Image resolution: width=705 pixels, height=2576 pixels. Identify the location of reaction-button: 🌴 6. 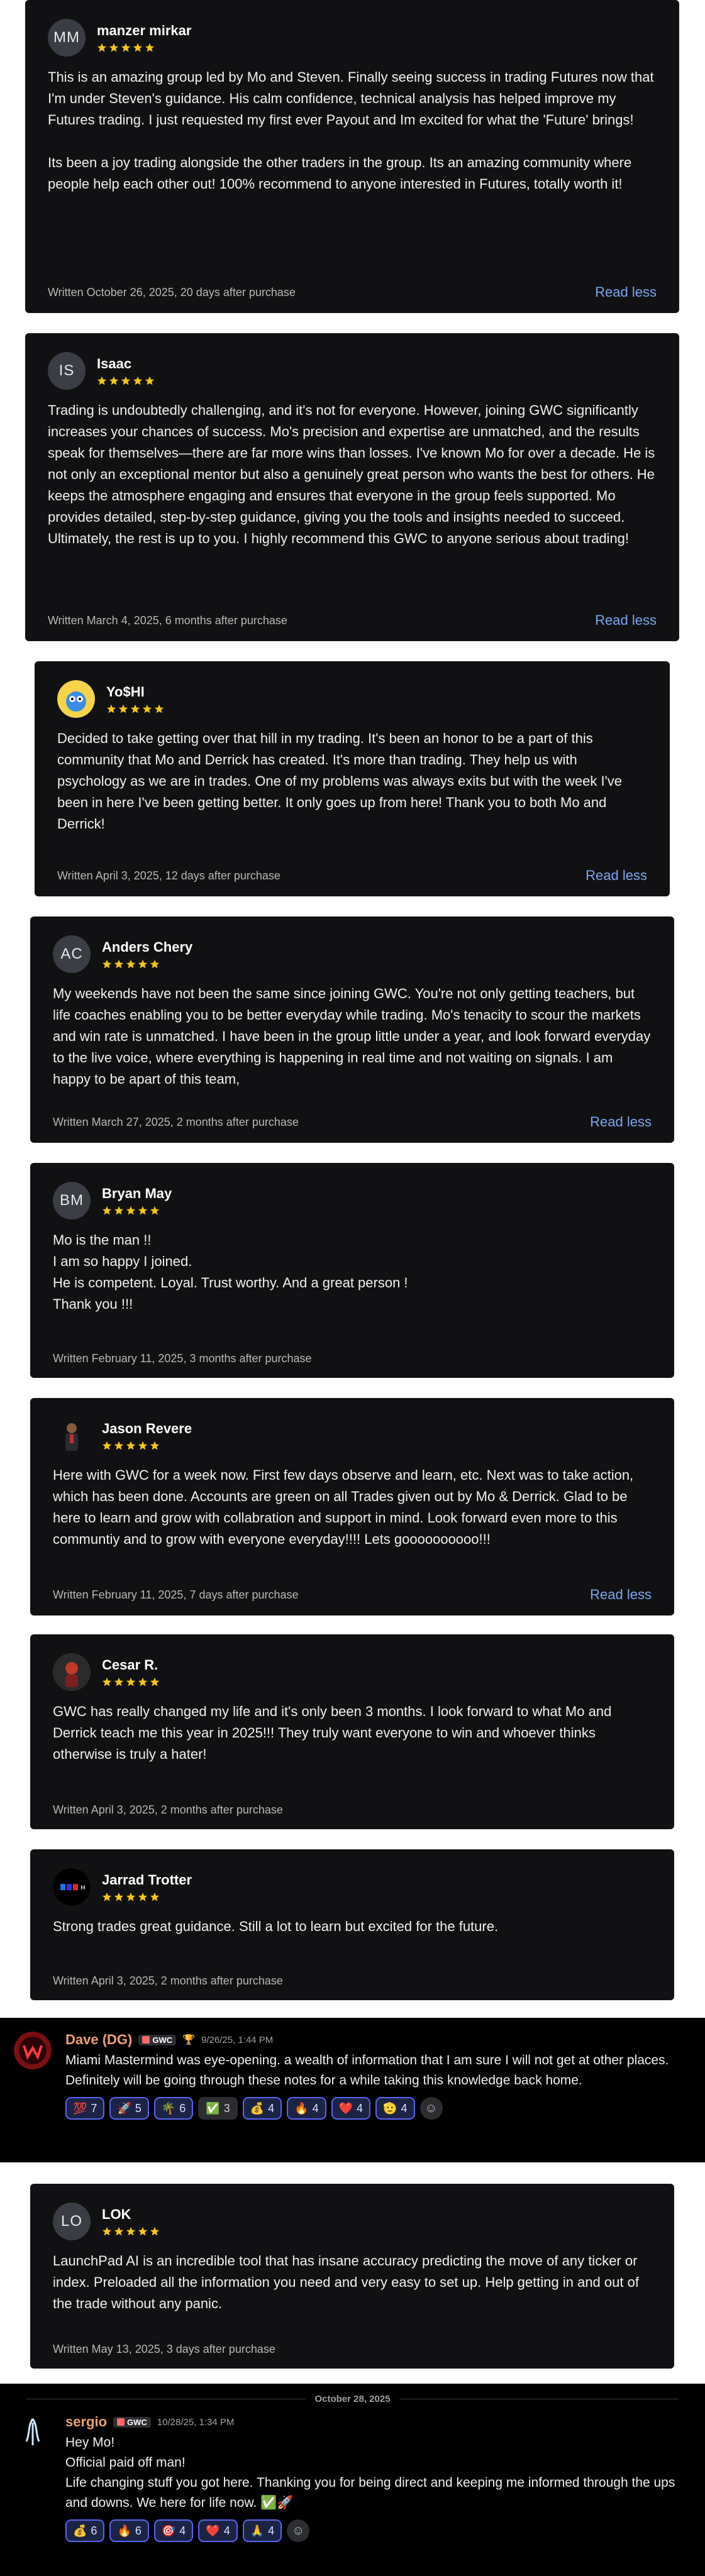
(173, 2108).